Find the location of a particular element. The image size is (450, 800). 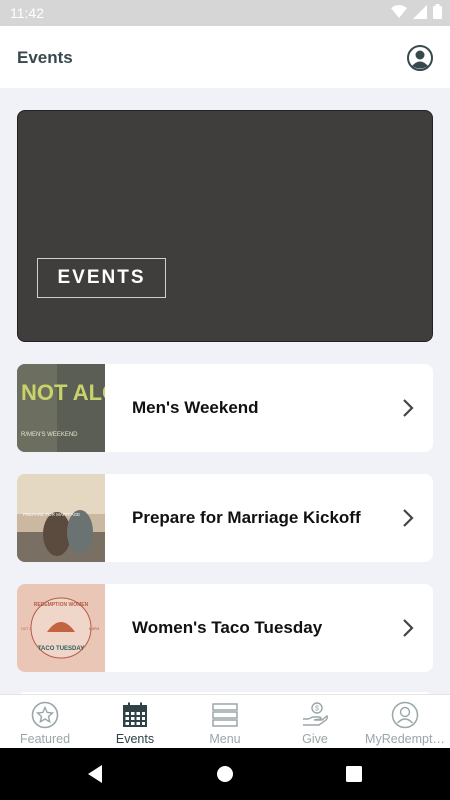

event-thumb-date: OCT 4 is located at coordinates (26, 629).